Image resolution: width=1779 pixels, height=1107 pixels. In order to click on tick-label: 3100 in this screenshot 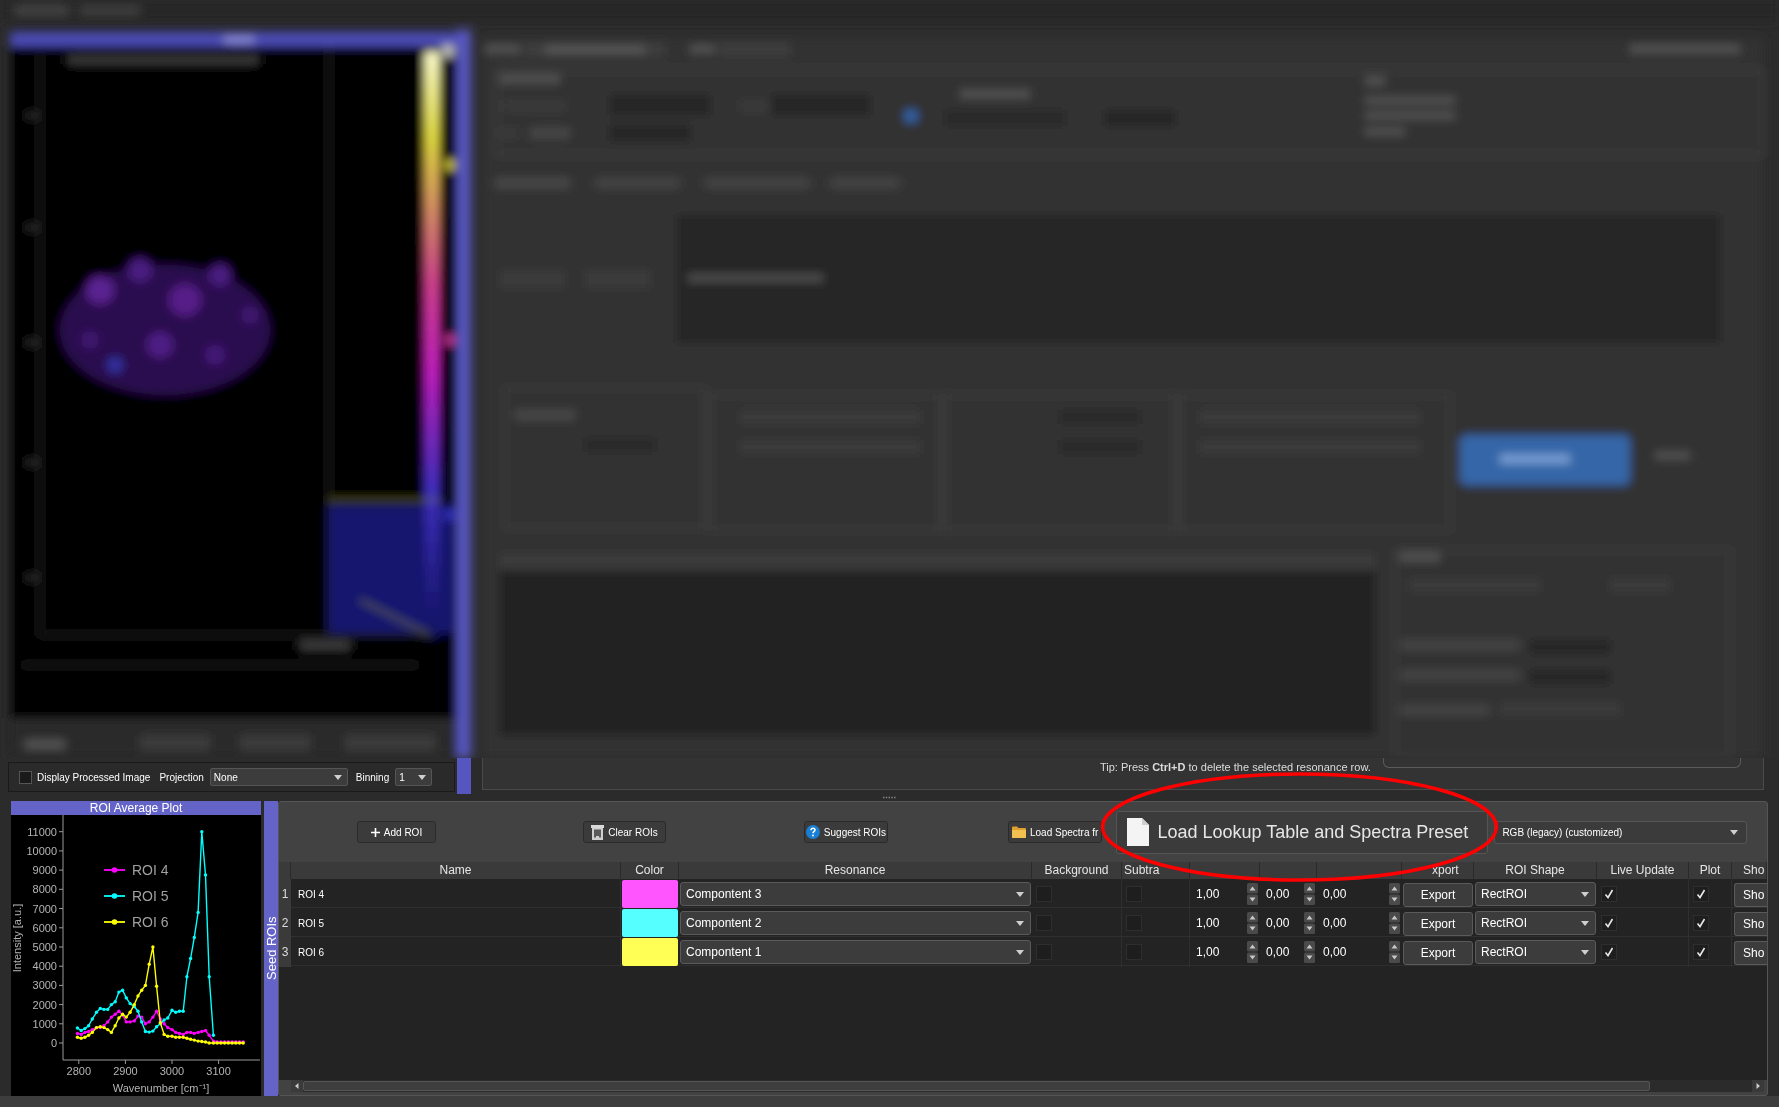, I will do `click(218, 1071)`.